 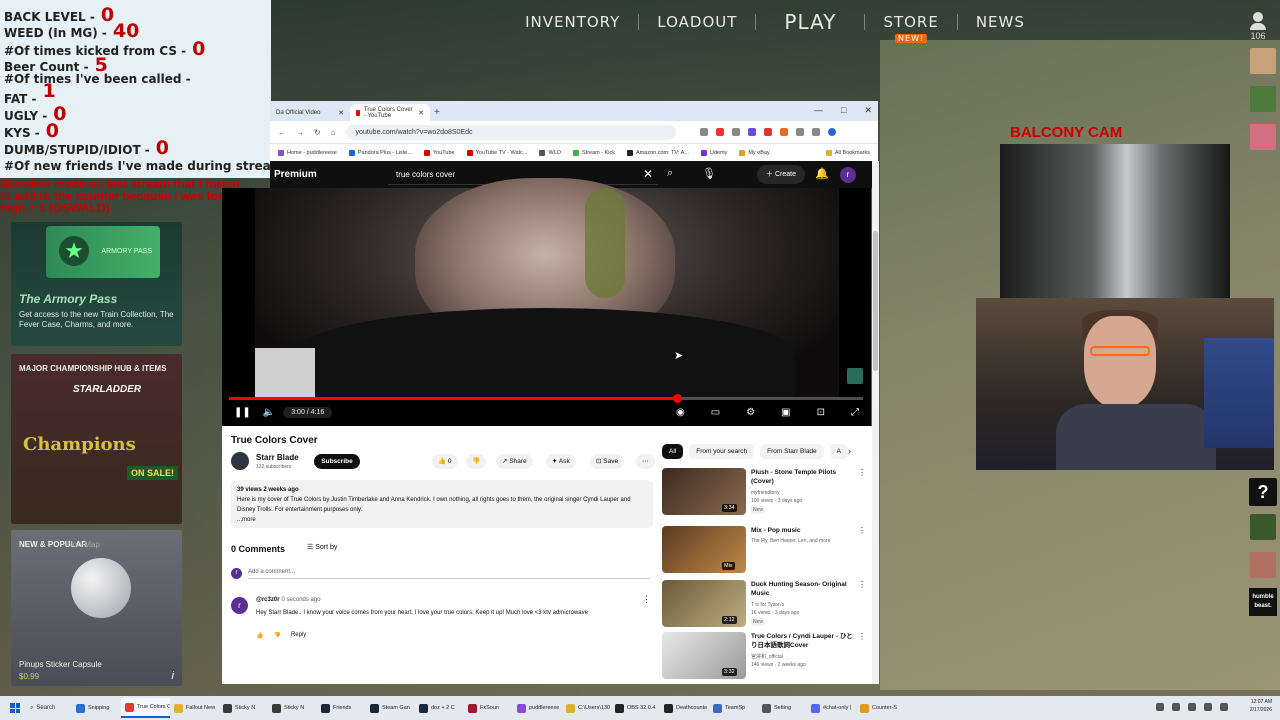 What do you see at coordinates (173, 676) in the screenshot?
I see `info-icon: i` at bounding box center [173, 676].